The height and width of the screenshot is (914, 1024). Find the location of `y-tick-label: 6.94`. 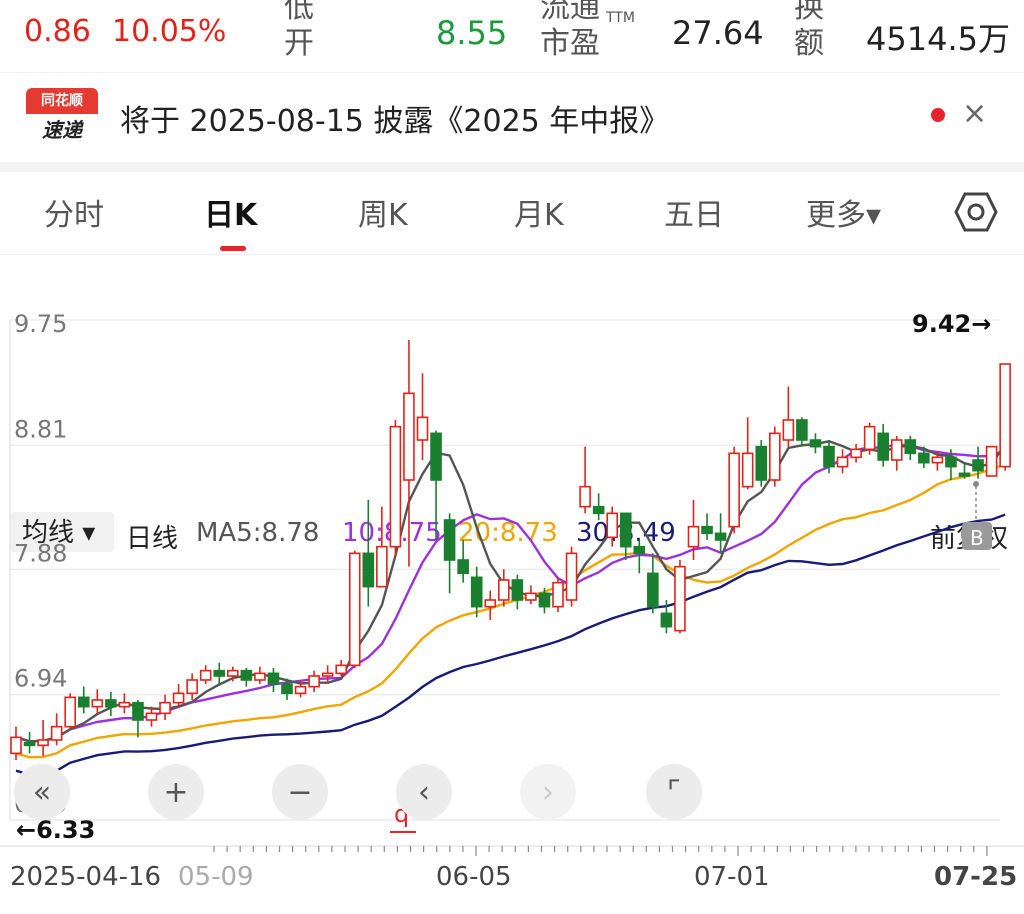

y-tick-label: 6.94 is located at coordinates (40, 679).